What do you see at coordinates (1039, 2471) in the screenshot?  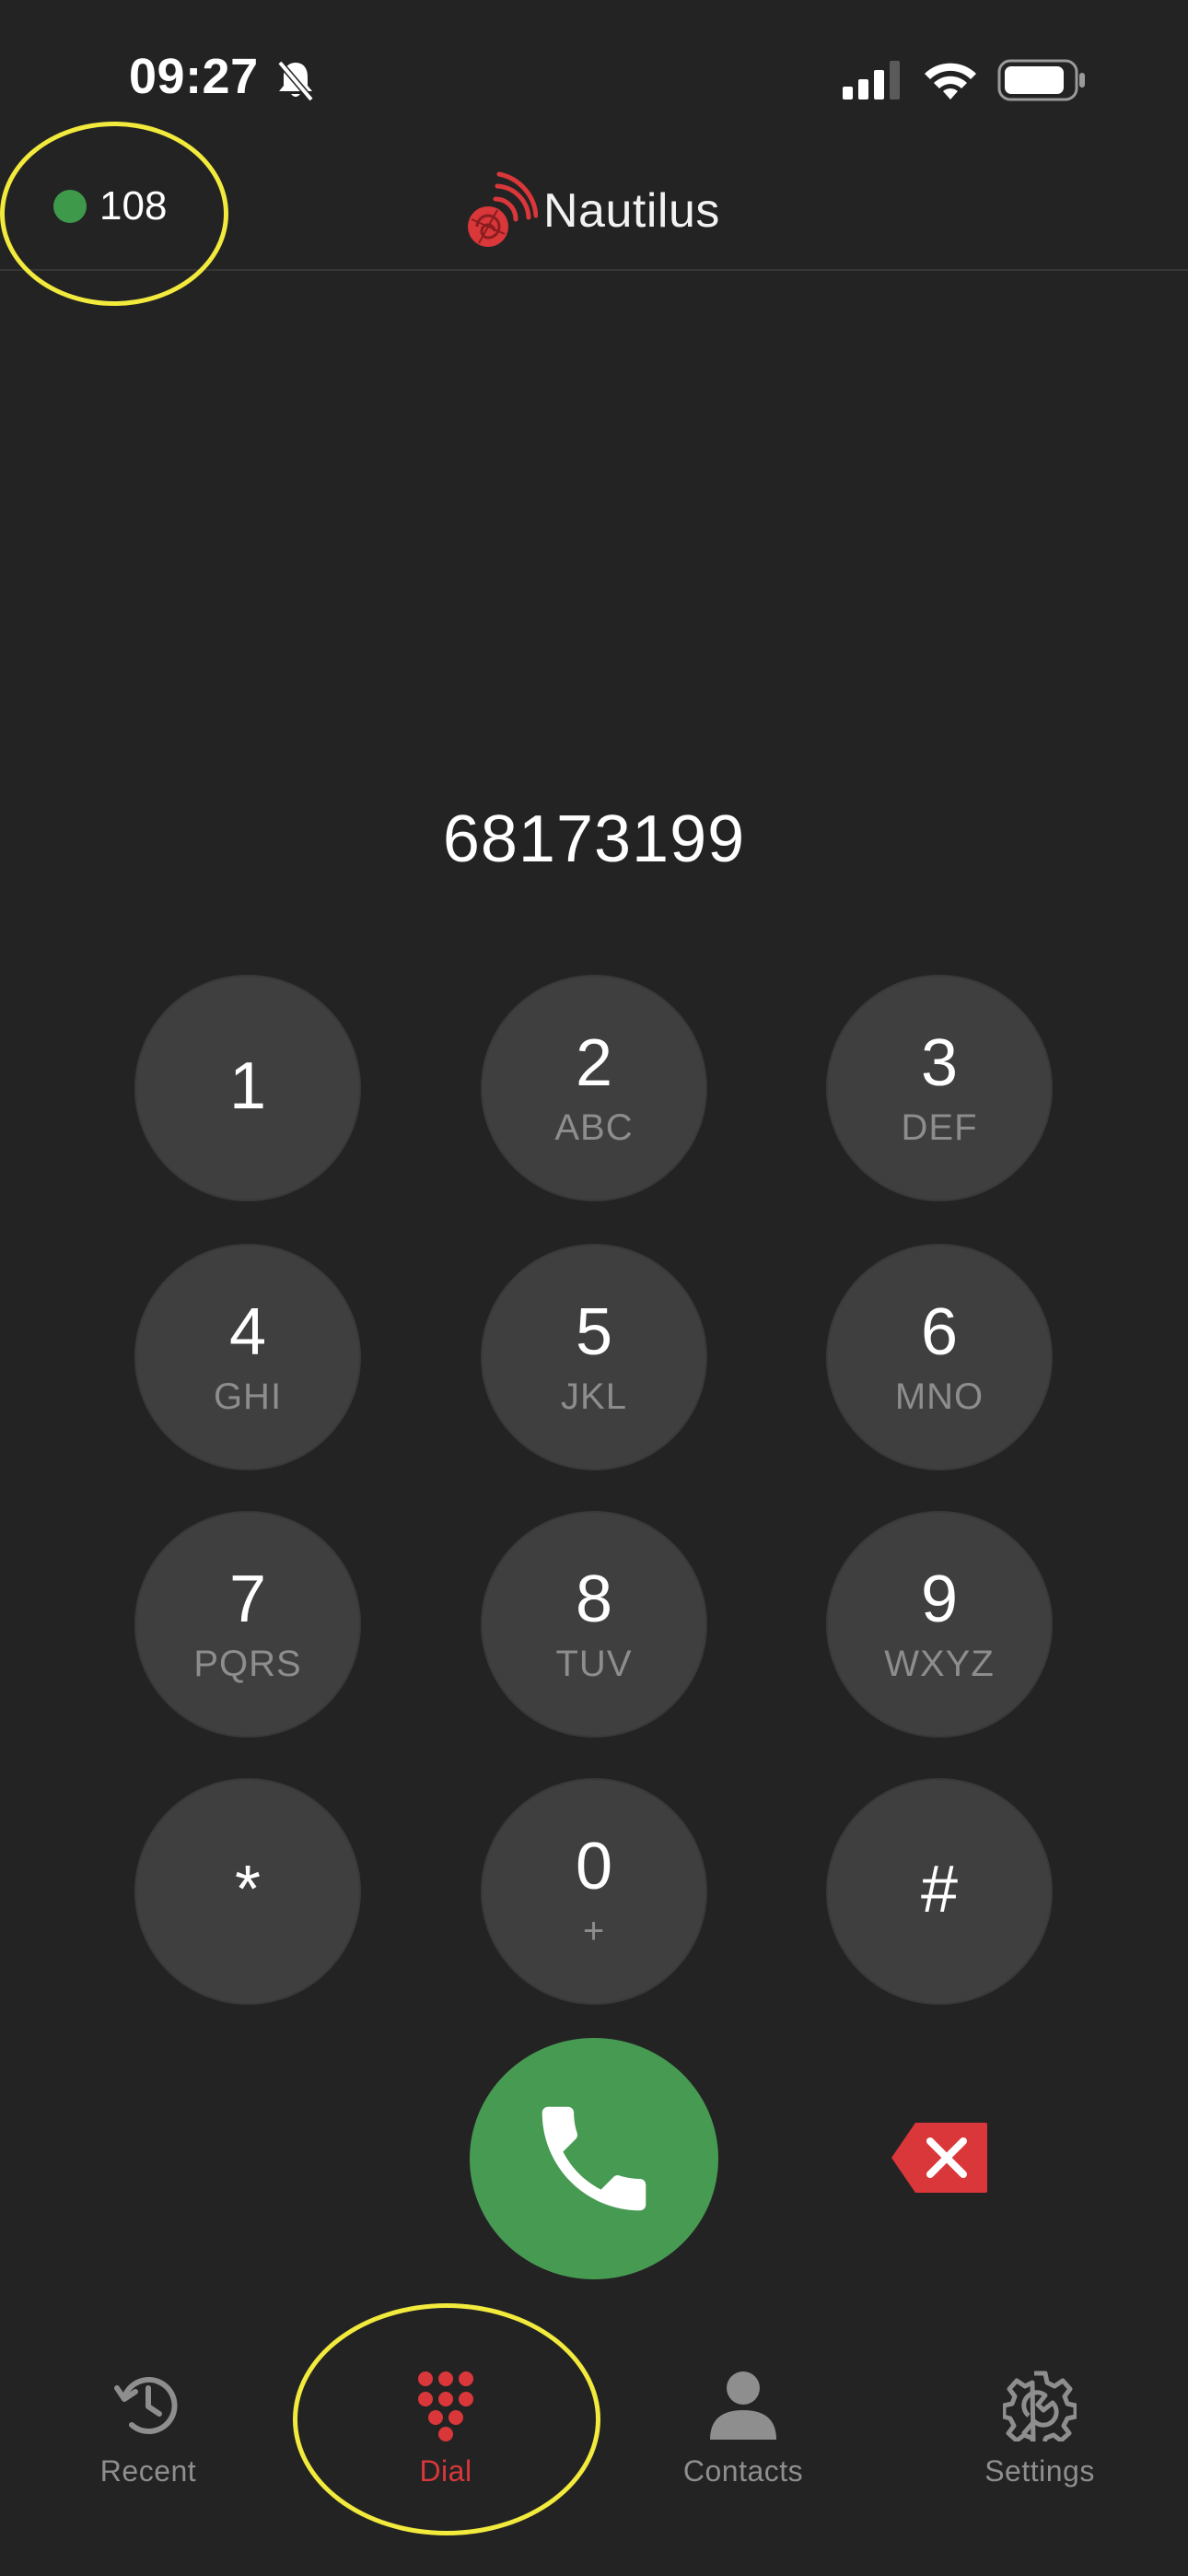 I see `tab-label: Settings` at bounding box center [1039, 2471].